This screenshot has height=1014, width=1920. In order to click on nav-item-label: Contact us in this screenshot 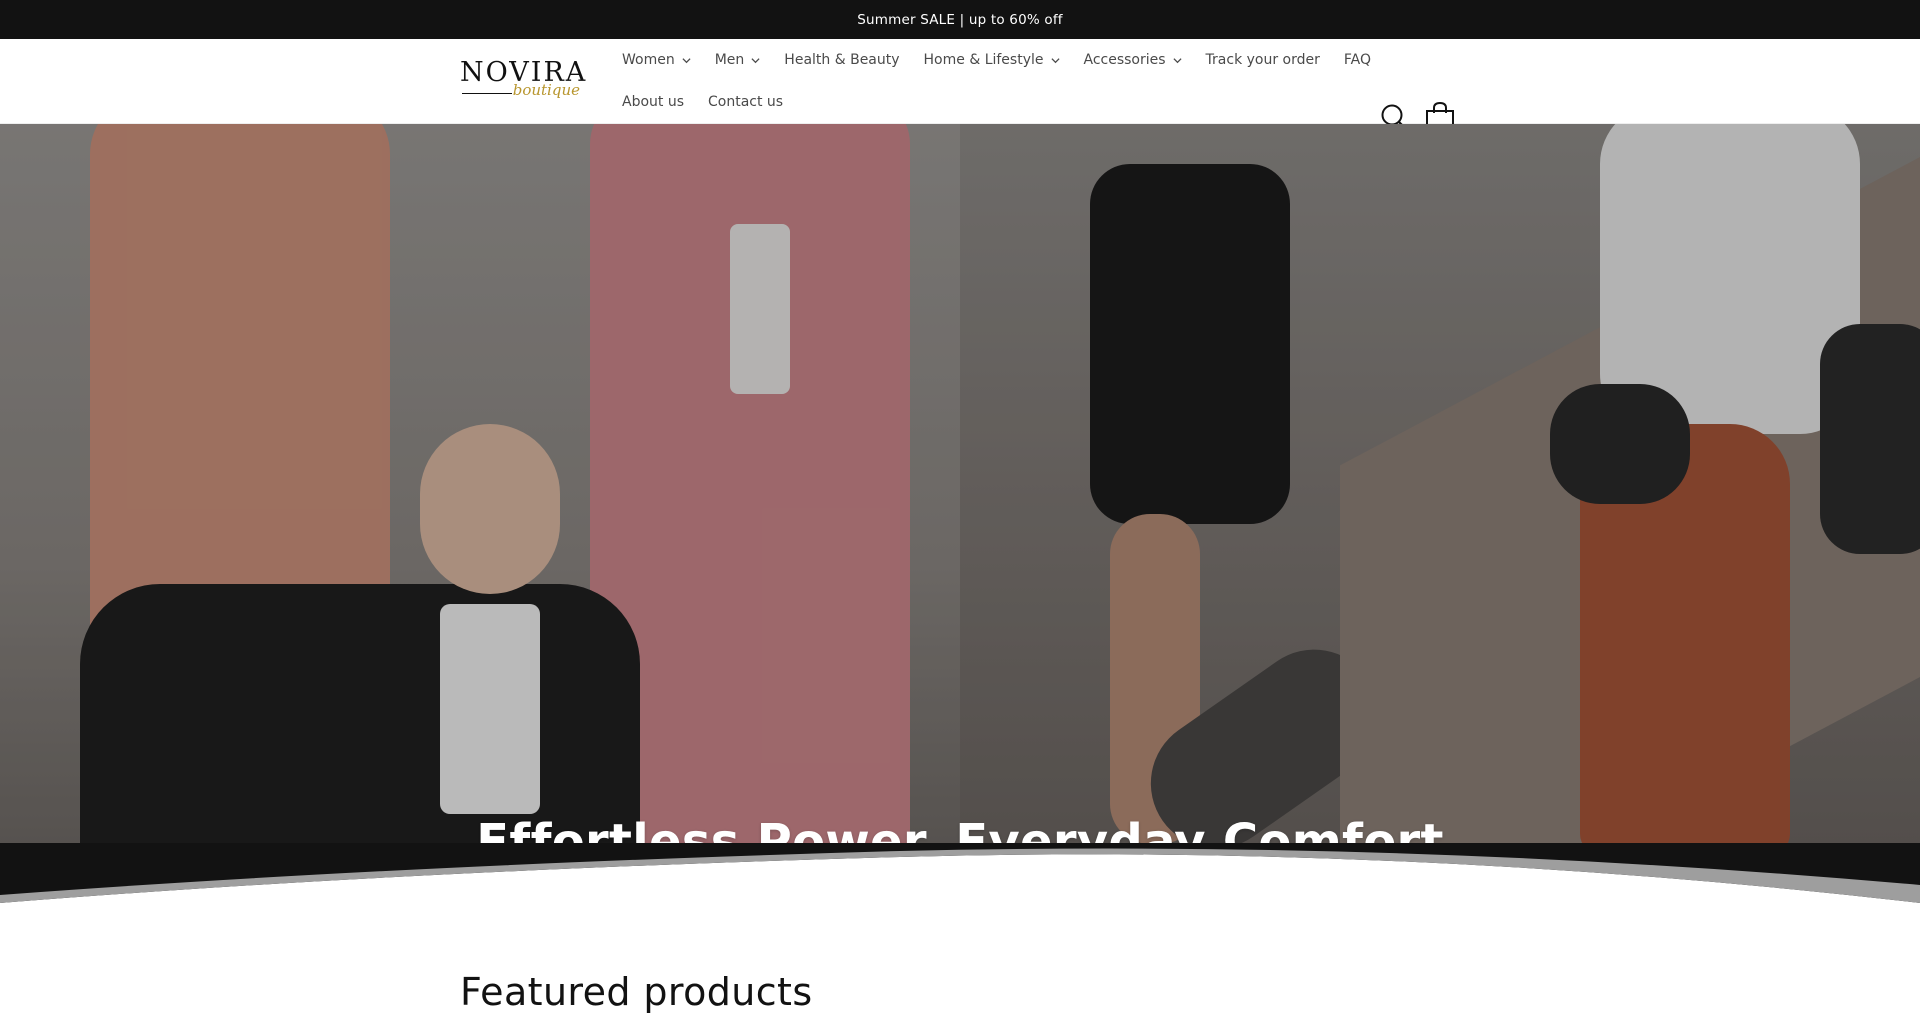, I will do `click(746, 102)`.